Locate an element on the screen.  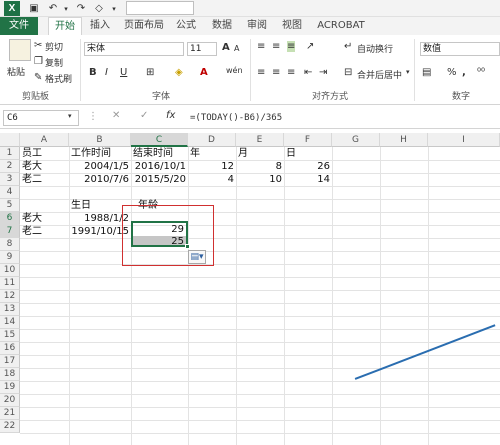
row-header-selected: 6 is located at coordinates (10, 218).